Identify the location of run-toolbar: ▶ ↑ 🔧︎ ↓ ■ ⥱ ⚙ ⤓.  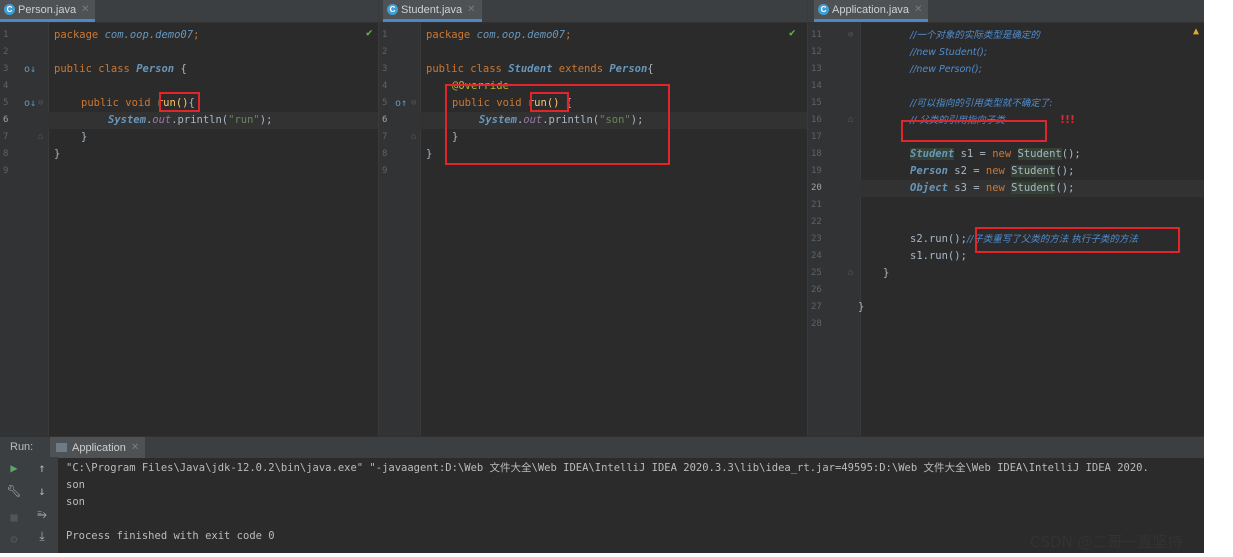
(29, 505).